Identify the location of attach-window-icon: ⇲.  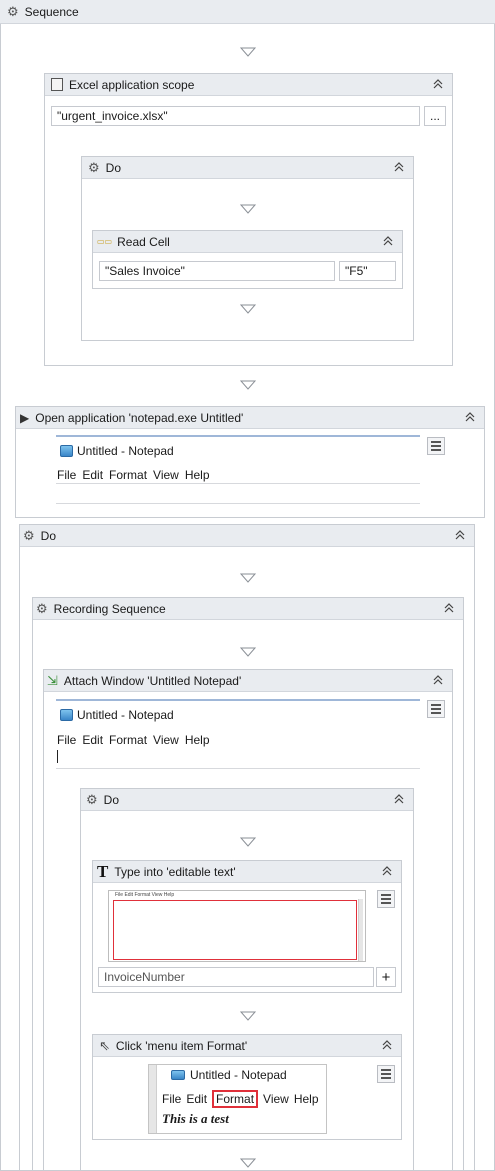
(52, 680).